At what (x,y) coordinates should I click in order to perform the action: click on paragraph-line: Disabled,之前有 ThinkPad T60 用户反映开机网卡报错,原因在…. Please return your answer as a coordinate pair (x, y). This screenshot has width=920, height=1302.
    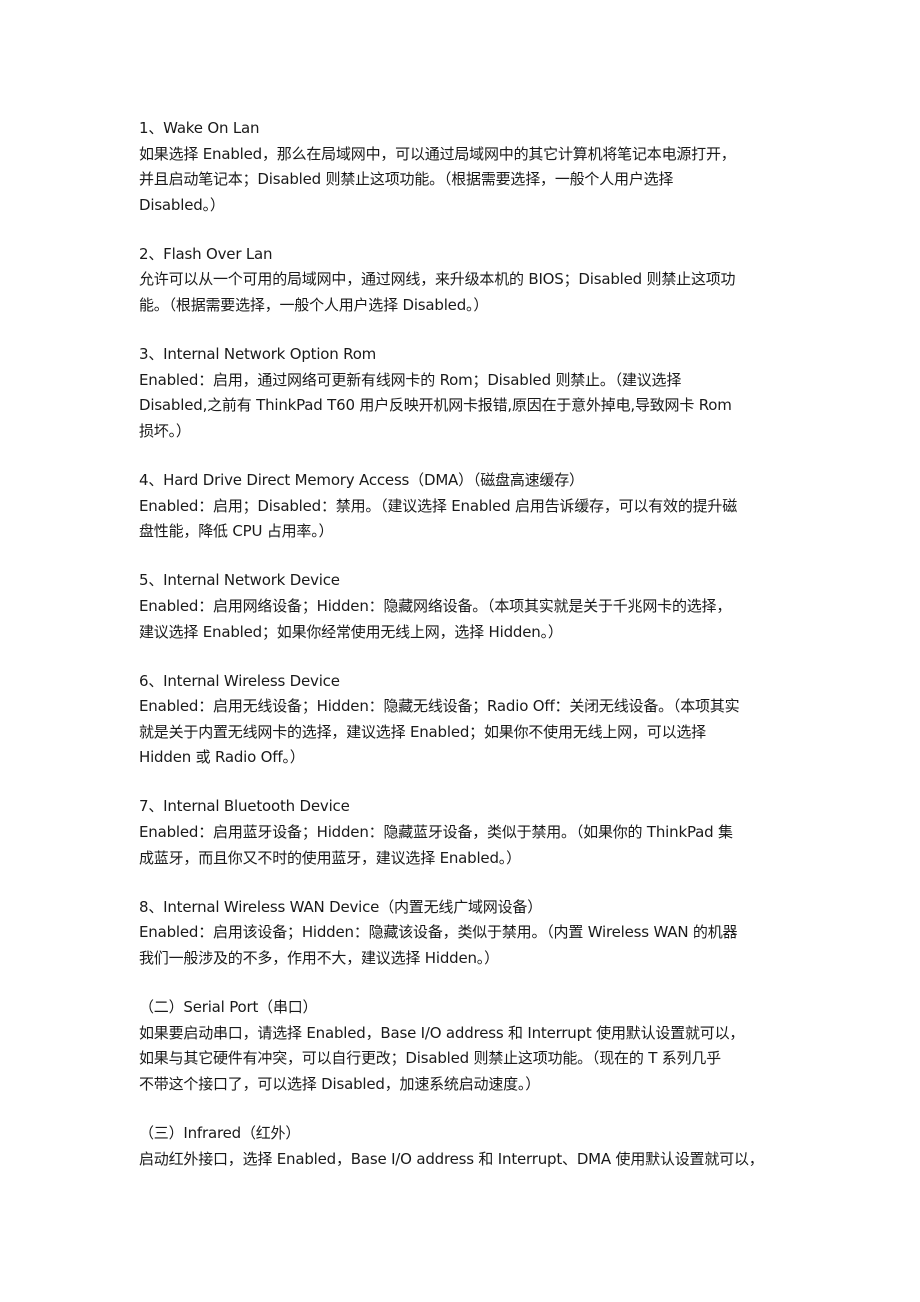
    Looking at the image, I should click on (435, 405).